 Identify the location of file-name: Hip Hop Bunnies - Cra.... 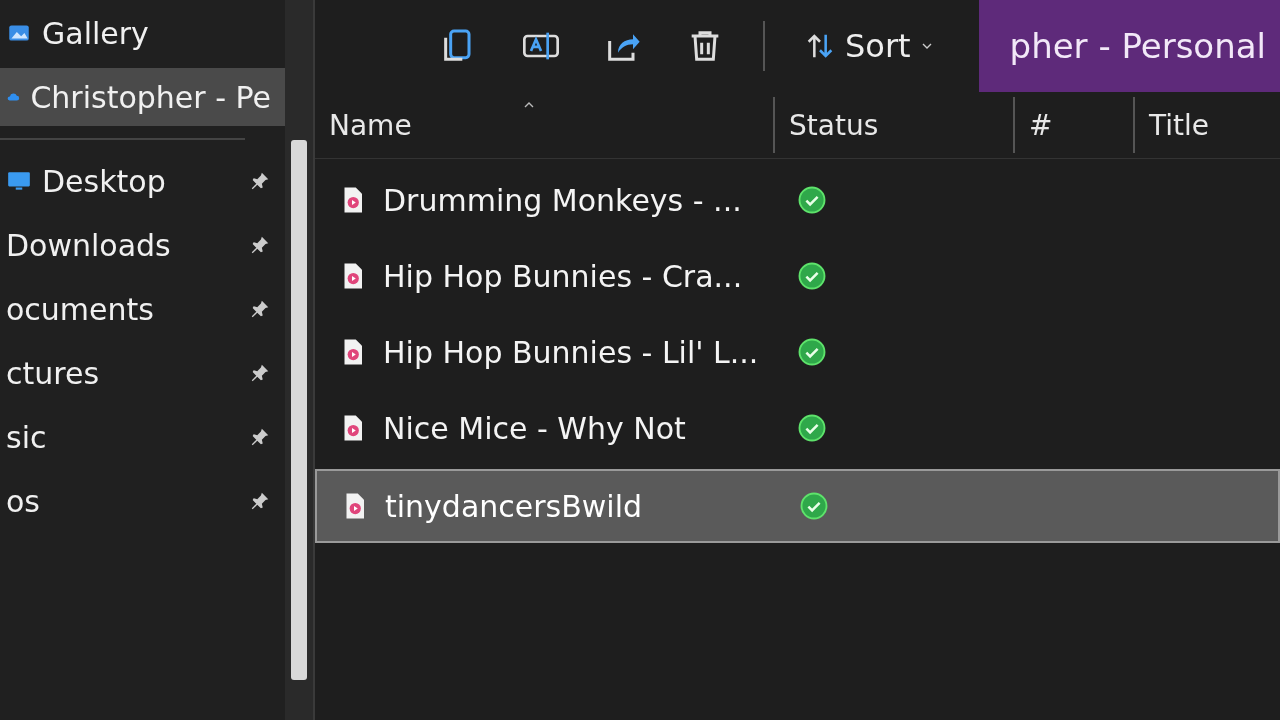
(563, 276).